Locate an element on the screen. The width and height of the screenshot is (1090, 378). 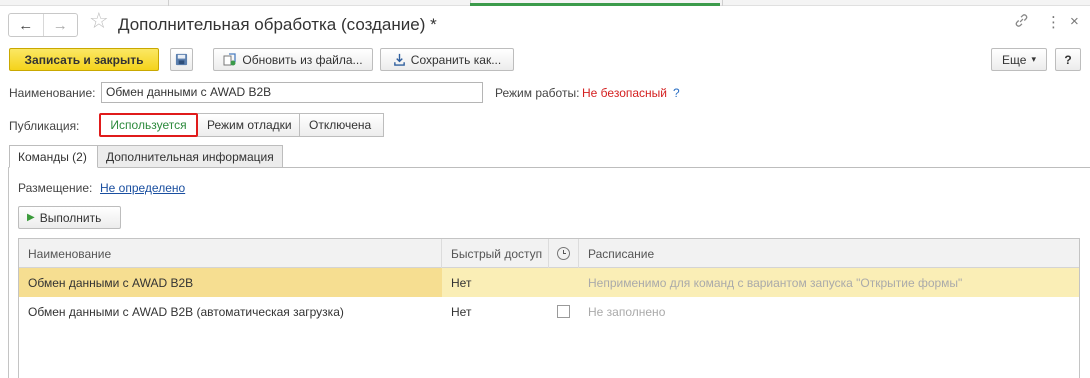
placement-label: Размещение: is located at coordinates (55, 188).